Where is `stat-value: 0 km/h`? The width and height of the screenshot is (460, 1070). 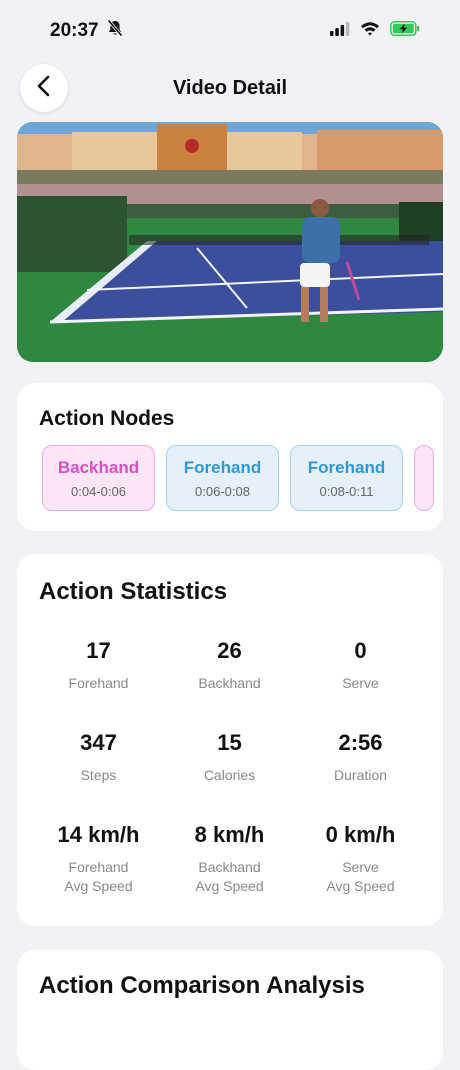 stat-value: 0 km/h is located at coordinates (360, 834).